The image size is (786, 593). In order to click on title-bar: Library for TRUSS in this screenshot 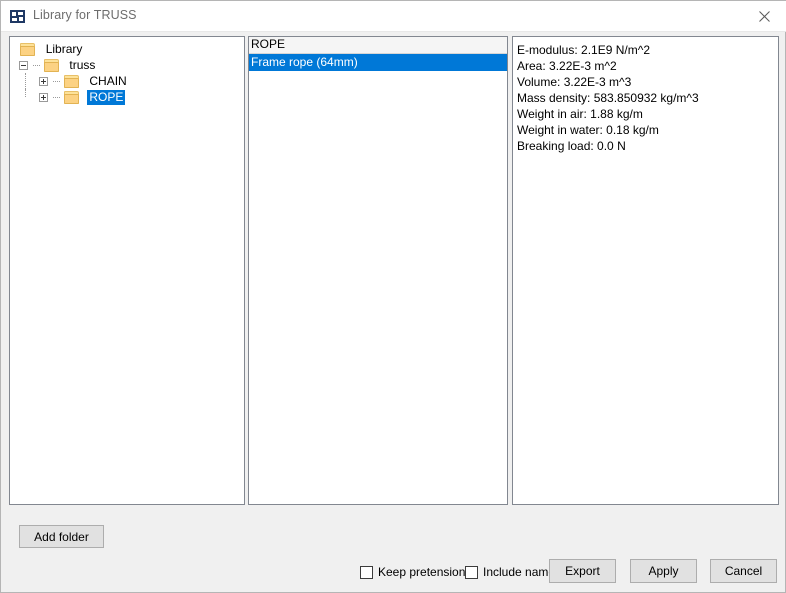, I will do `click(393, 16)`.